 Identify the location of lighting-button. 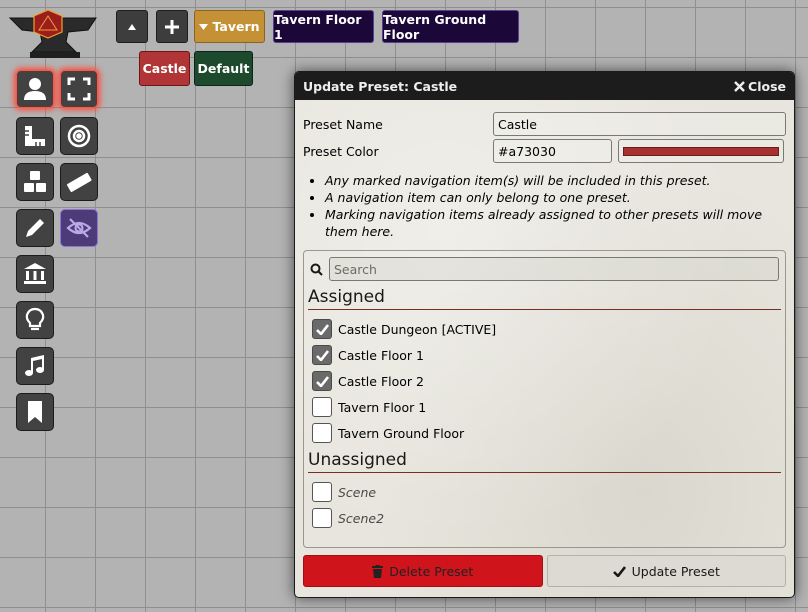
(35, 320).